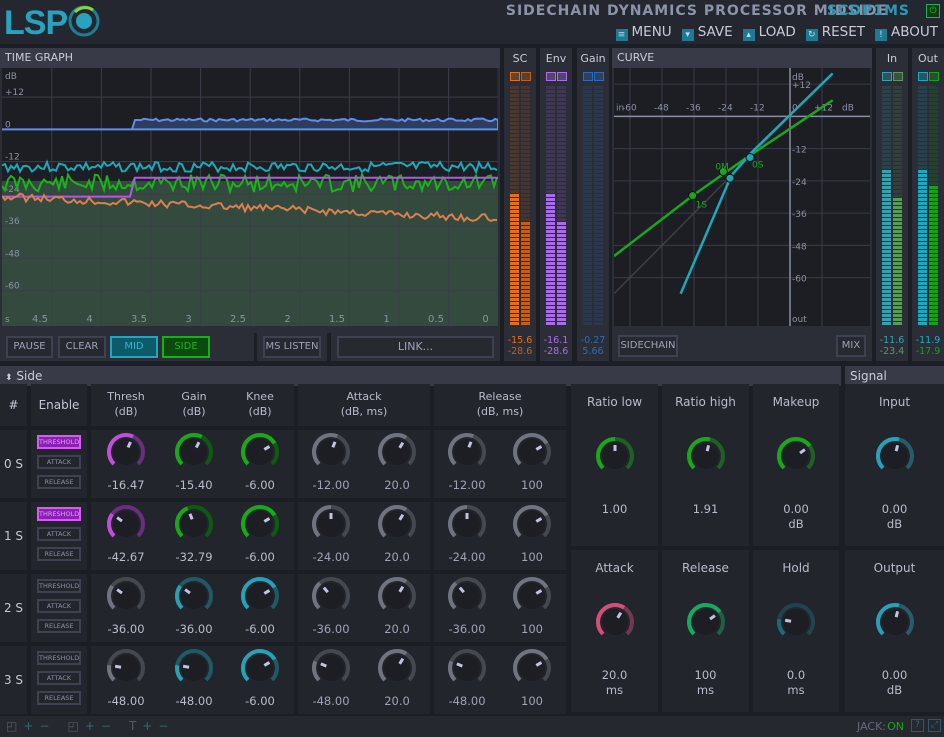 This screenshot has width=944, height=737. What do you see at coordinates (835, 32) in the screenshot?
I see `reset-button: ↻ RESET` at bounding box center [835, 32].